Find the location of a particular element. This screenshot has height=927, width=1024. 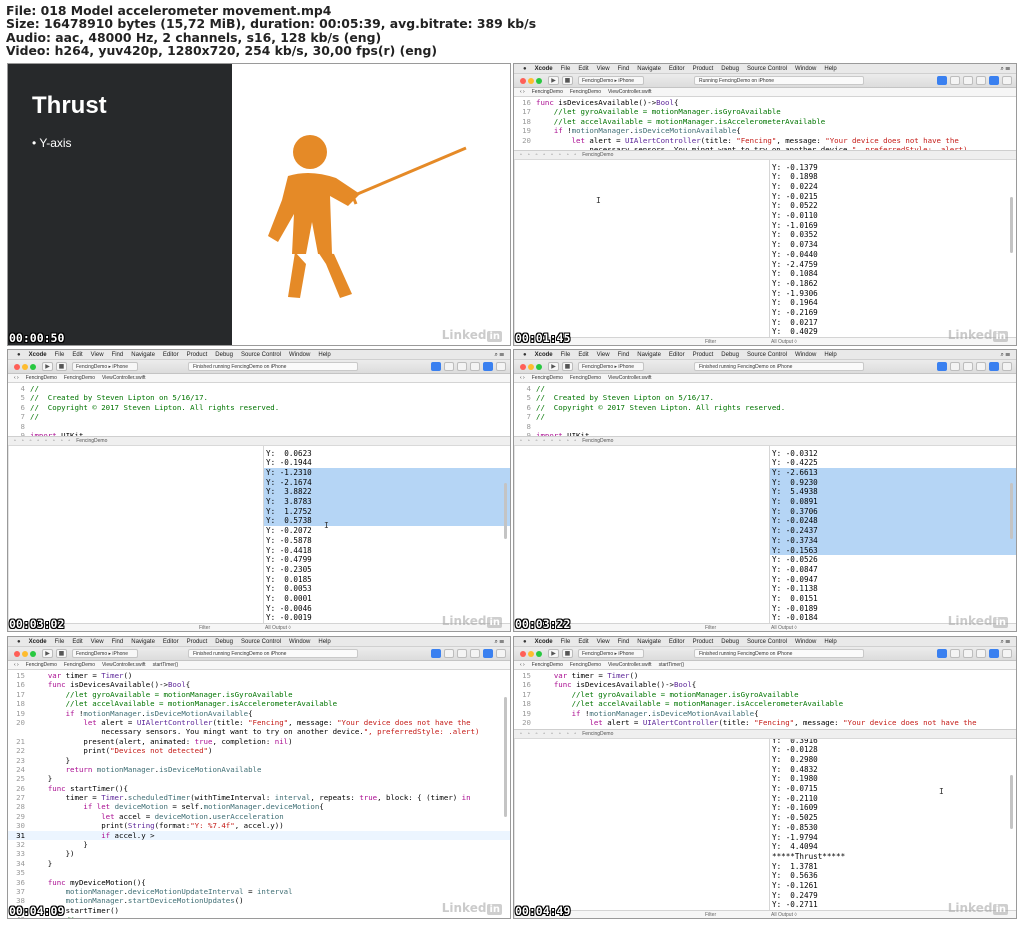

step-over-icon: ▫ is located at coordinates (544, 441).